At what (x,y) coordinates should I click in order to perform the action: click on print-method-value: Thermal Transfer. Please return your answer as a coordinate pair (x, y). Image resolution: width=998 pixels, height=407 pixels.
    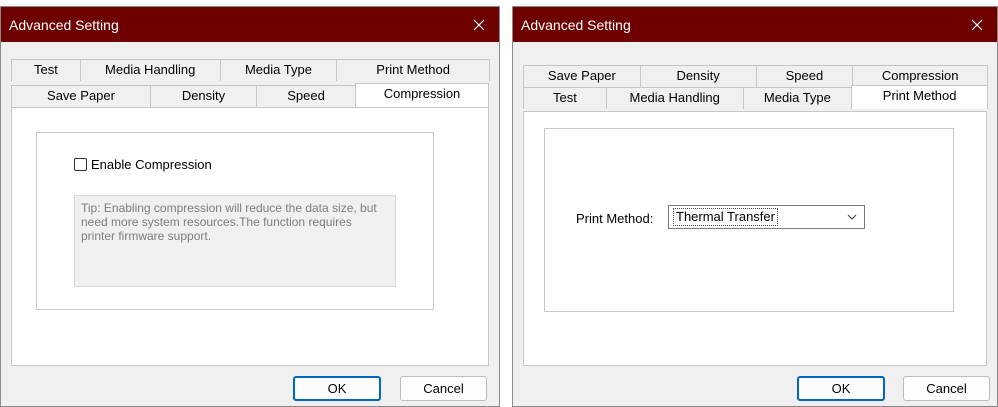
    Looking at the image, I should click on (725, 217).